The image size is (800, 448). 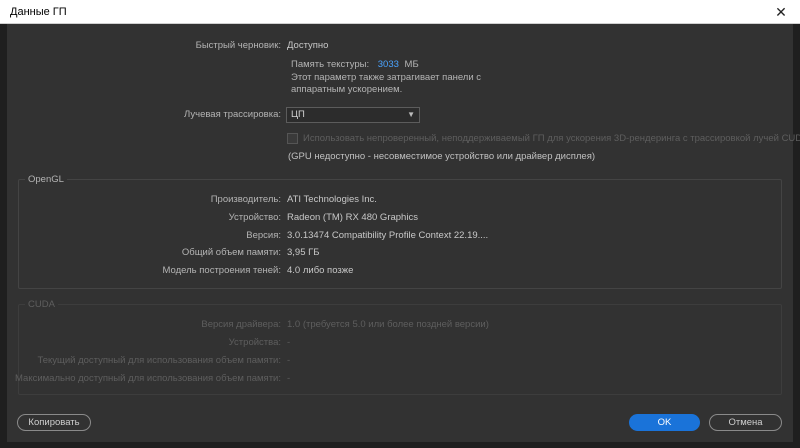 What do you see at coordinates (347, 89) in the screenshot?
I see `texture-note-line2: аппаратным ускорением.` at bounding box center [347, 89].